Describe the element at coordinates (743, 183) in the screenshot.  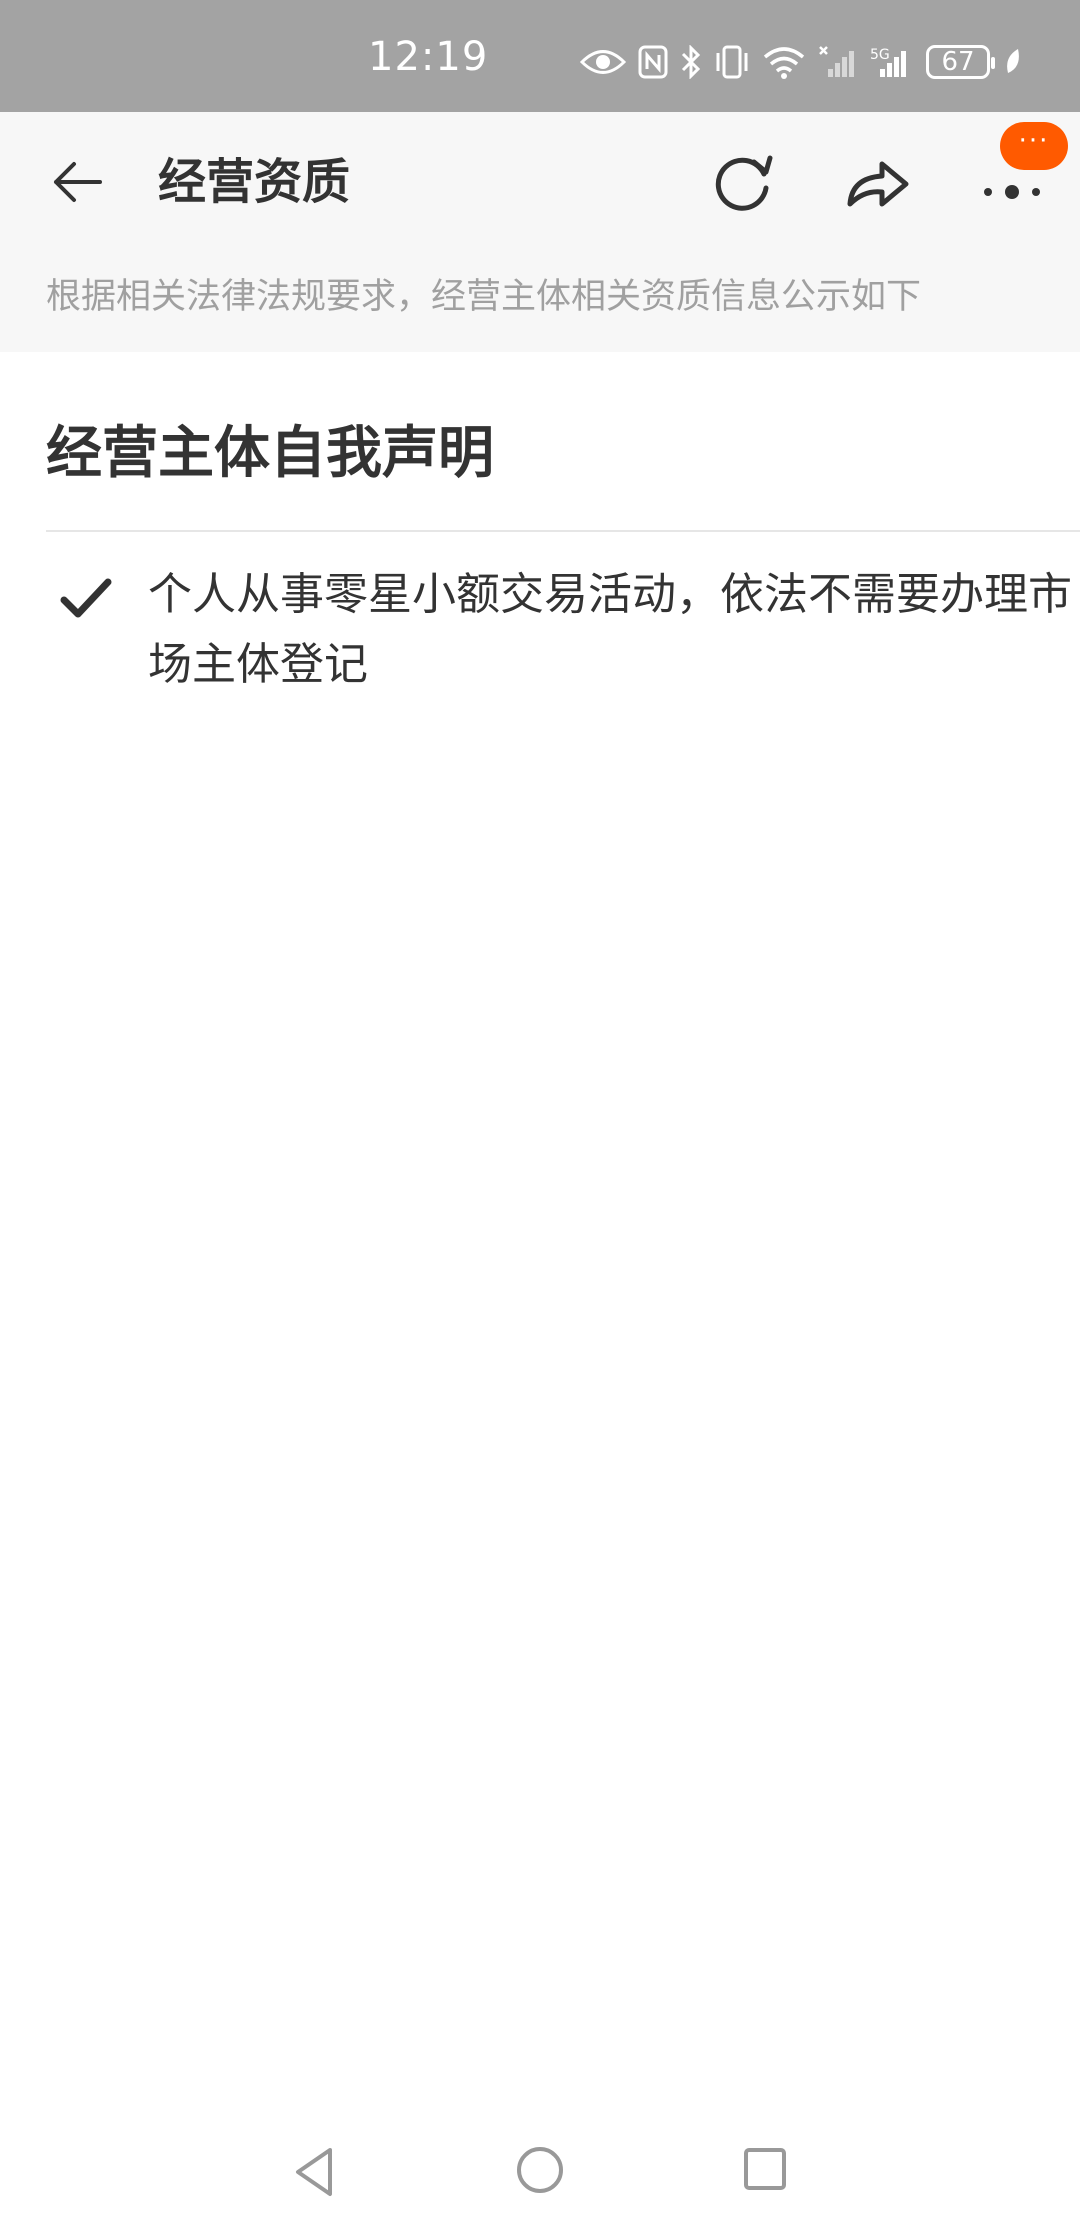
I see `refresh-icon` at that location.